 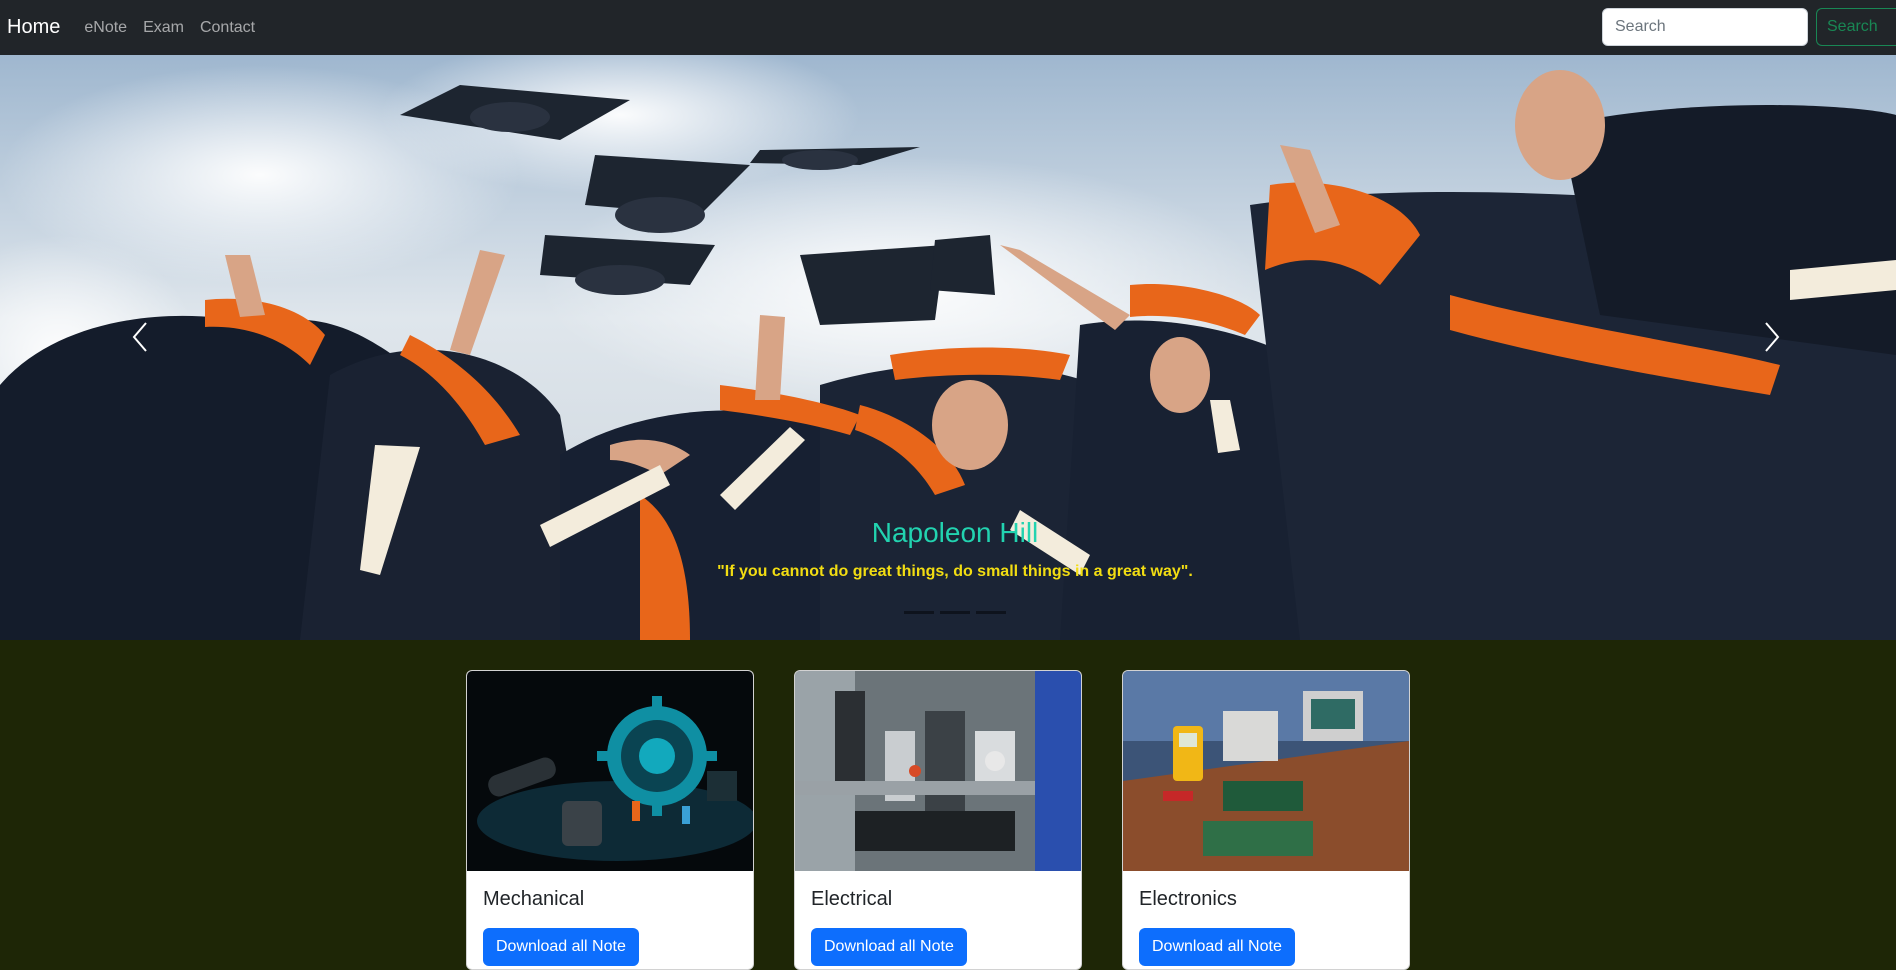 I want to click on nav-link-exam: Exam, so click(x=163, y=28).